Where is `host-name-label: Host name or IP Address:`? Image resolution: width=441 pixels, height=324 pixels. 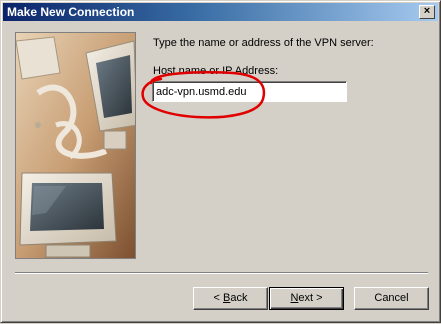
host-name-label: Host name or IP Address: is located at coordinates (216, 71).